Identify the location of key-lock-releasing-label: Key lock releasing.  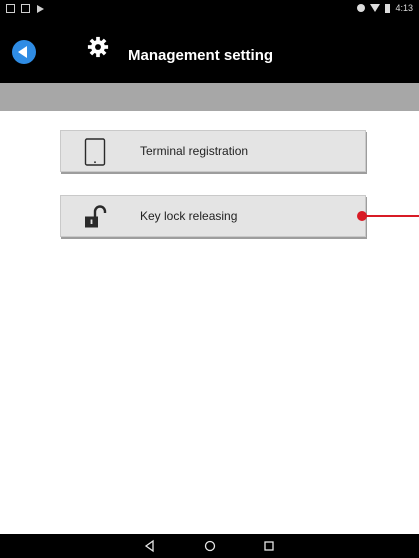
(189, 216).